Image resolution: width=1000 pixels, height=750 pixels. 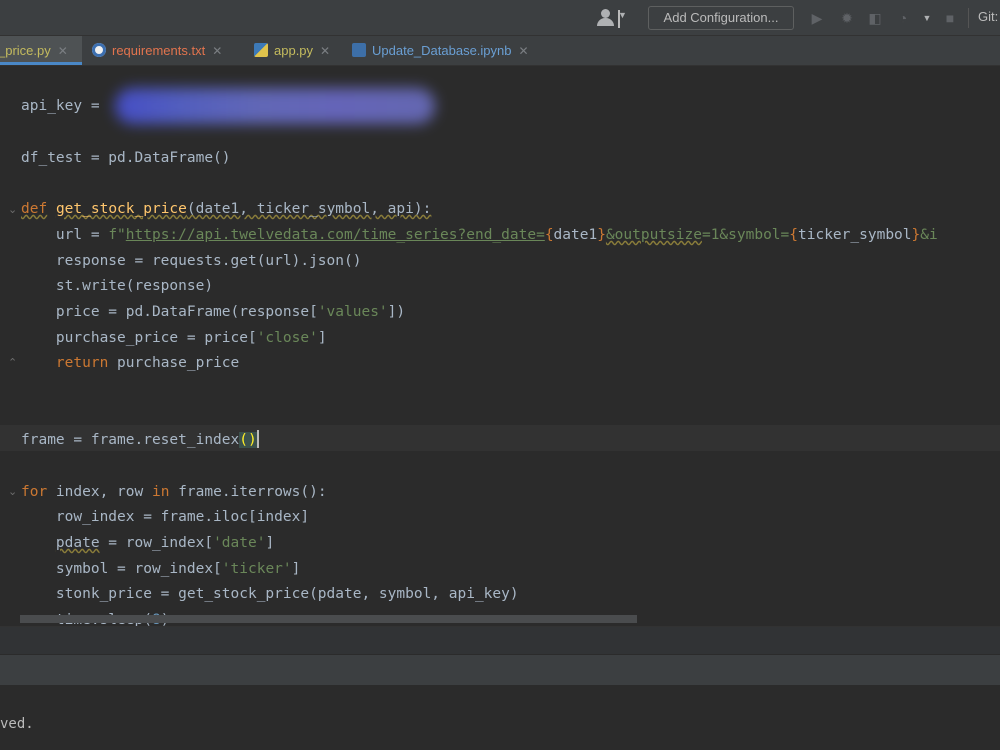 I want to click on coverage-icon: ◧, so click(x=875, y=18).